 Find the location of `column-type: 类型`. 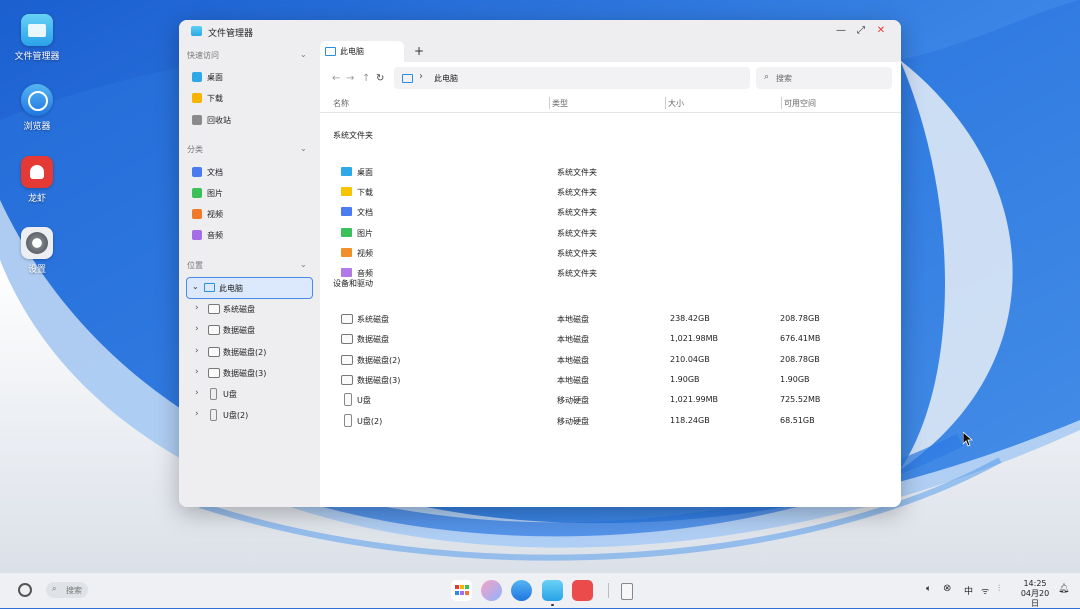

column-type: 类型 is located at coordinates (560, 103).